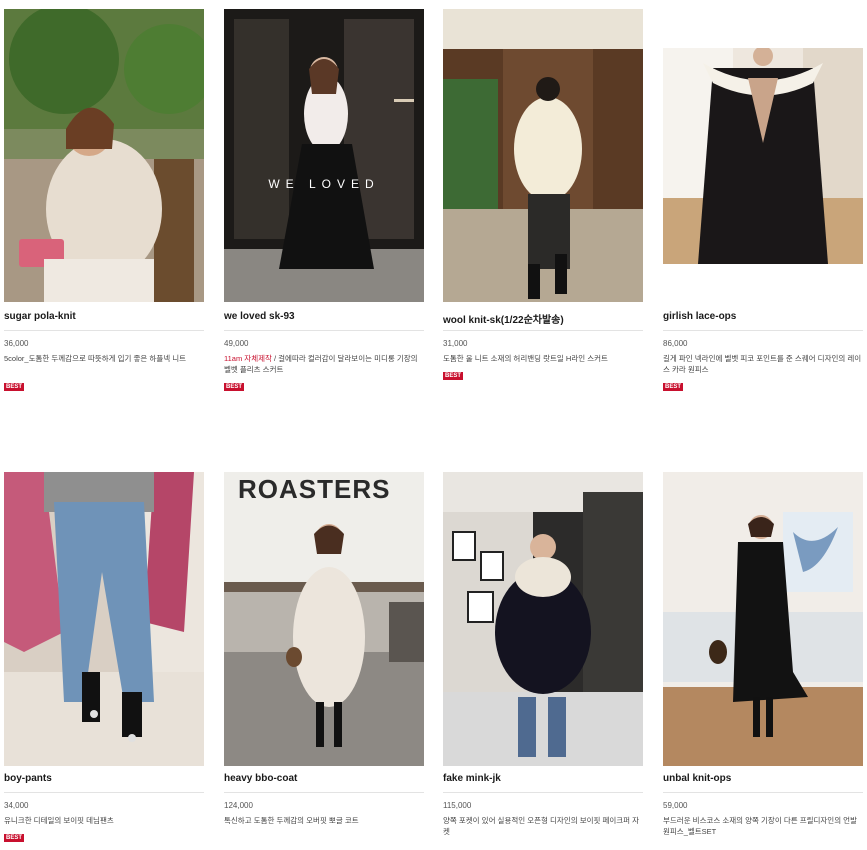 This screenshot has width=867, height=850. Describe the element at coordinates (314, 489) in the screenshot. I see `storefront-sign-text: ROASTERS` at that location.